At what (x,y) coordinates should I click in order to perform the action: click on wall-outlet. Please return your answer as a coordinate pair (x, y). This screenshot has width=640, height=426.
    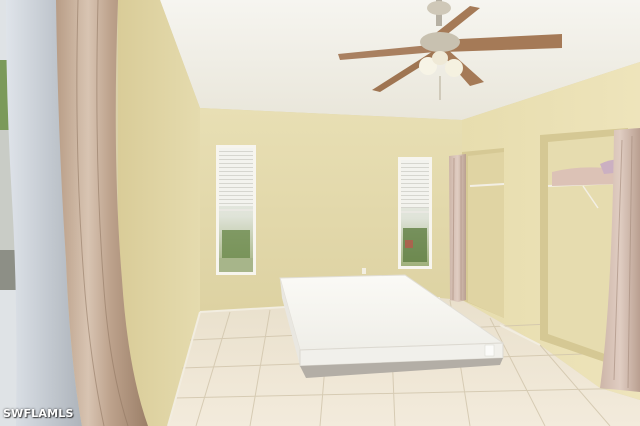
    Looking at the image, I should click on (364, 271).